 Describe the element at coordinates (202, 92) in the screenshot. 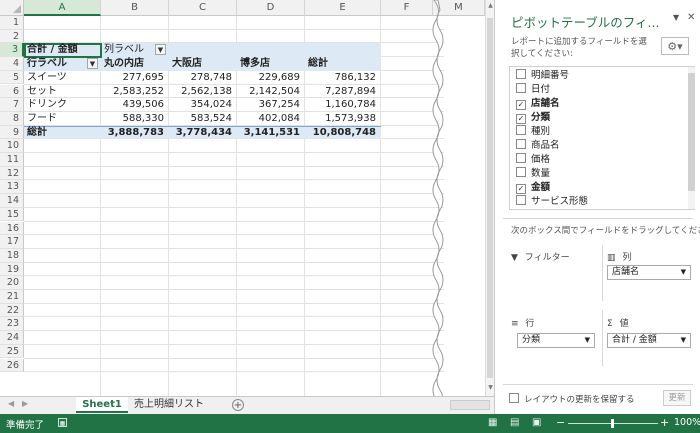

I see `pivot-value-cell: 2,562,138` at that location.